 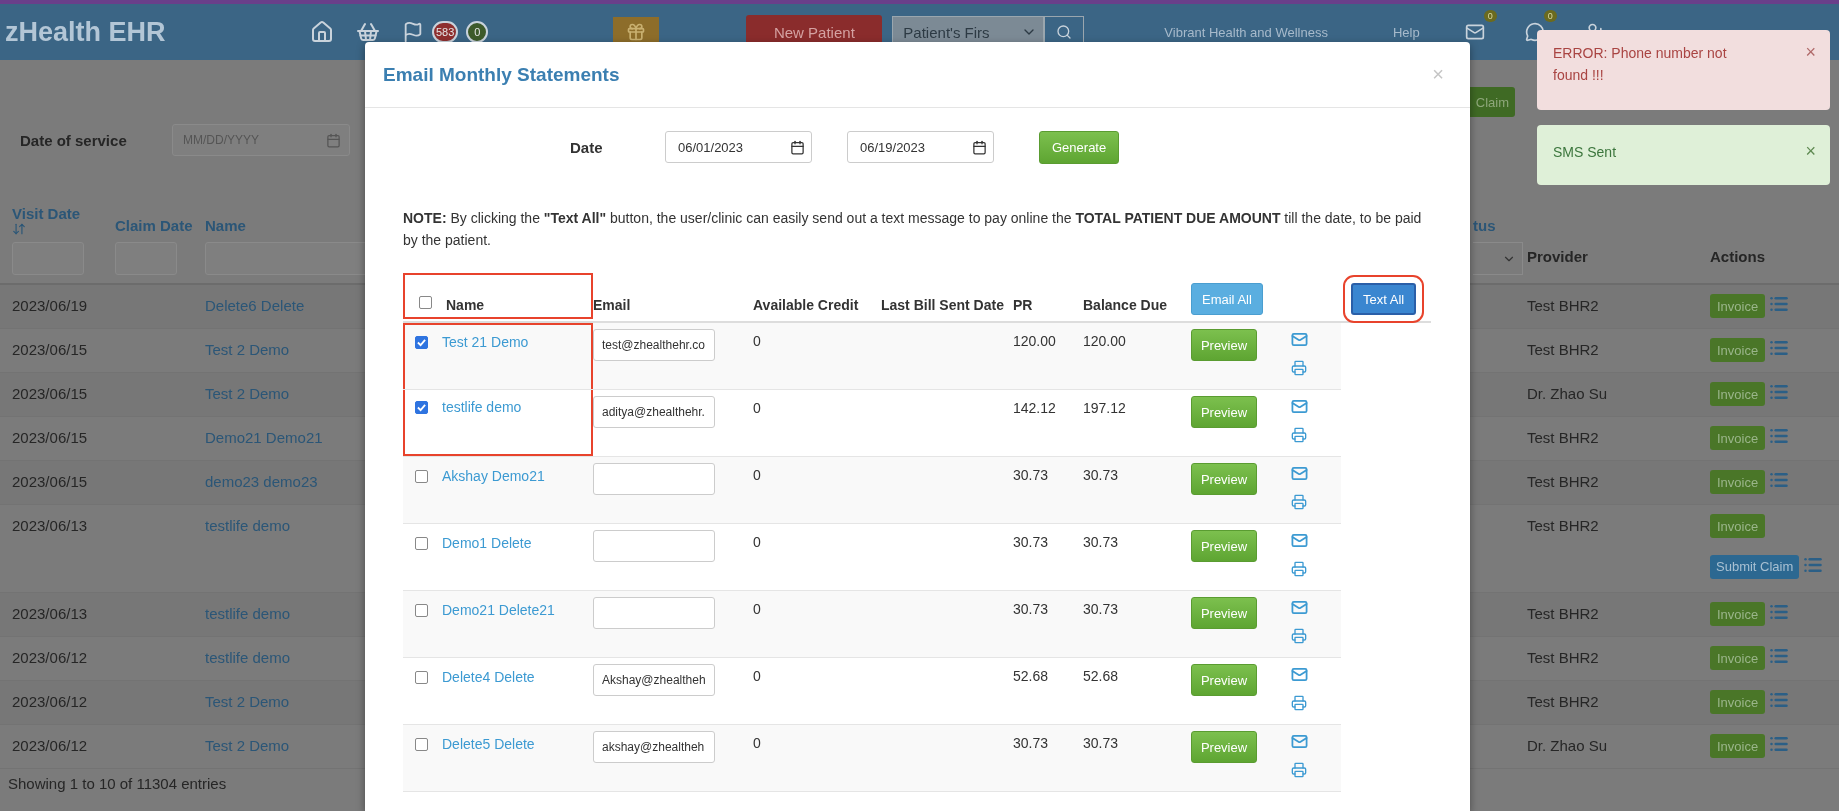 I want to click on dialog-title: Email Monthly Statements, so click(x=501, y=74).